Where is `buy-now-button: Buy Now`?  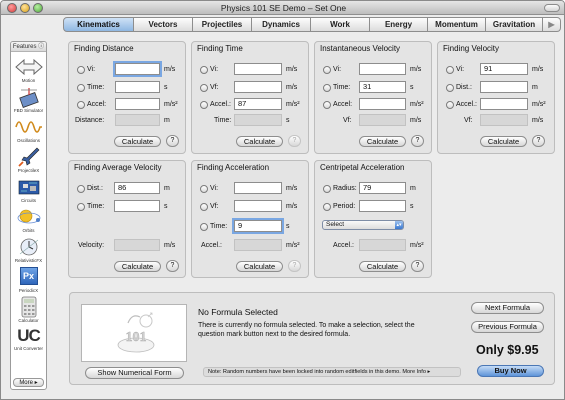
buy-now-button: Buy Now is located at coordinates (510, 371).